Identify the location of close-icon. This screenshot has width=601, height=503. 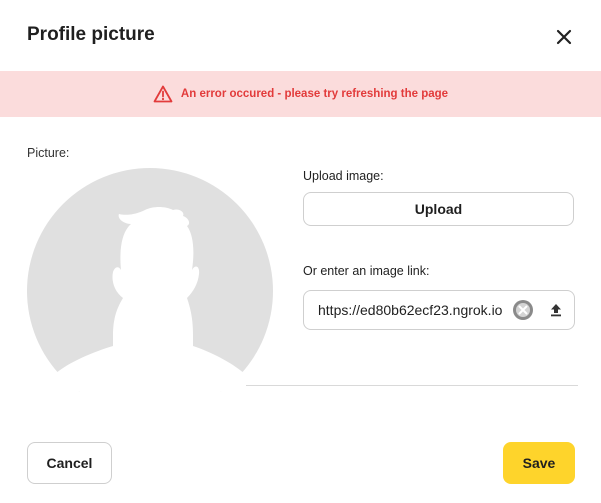
(564, 37).